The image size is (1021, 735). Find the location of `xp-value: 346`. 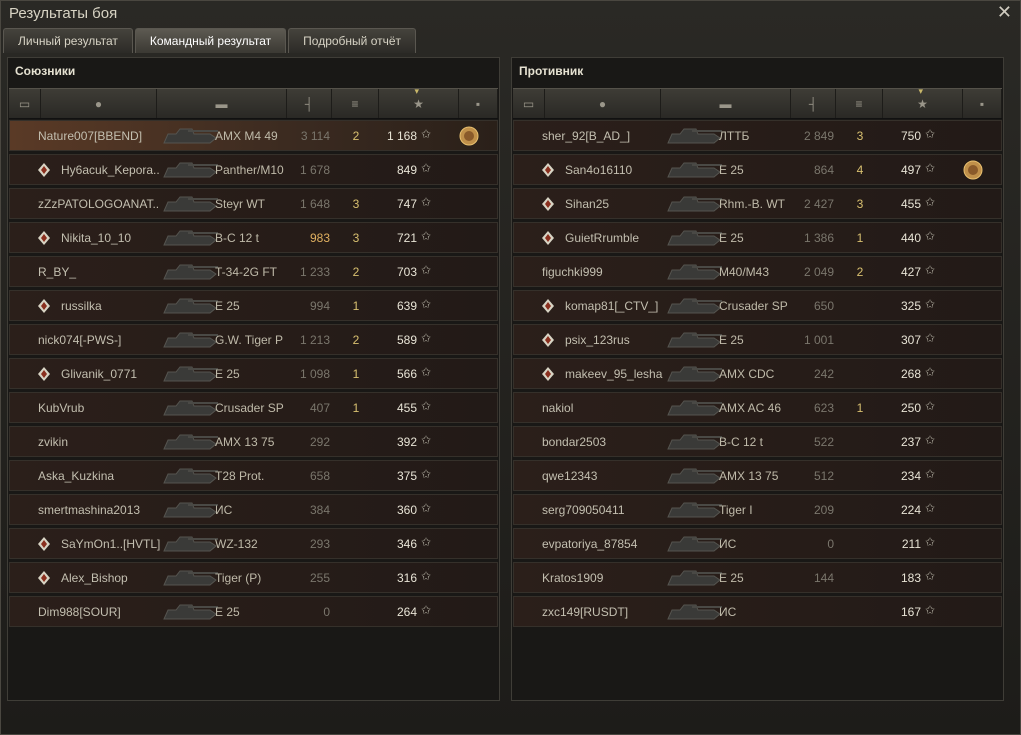

xp-value: 346 is located at coordinates (406, 544).